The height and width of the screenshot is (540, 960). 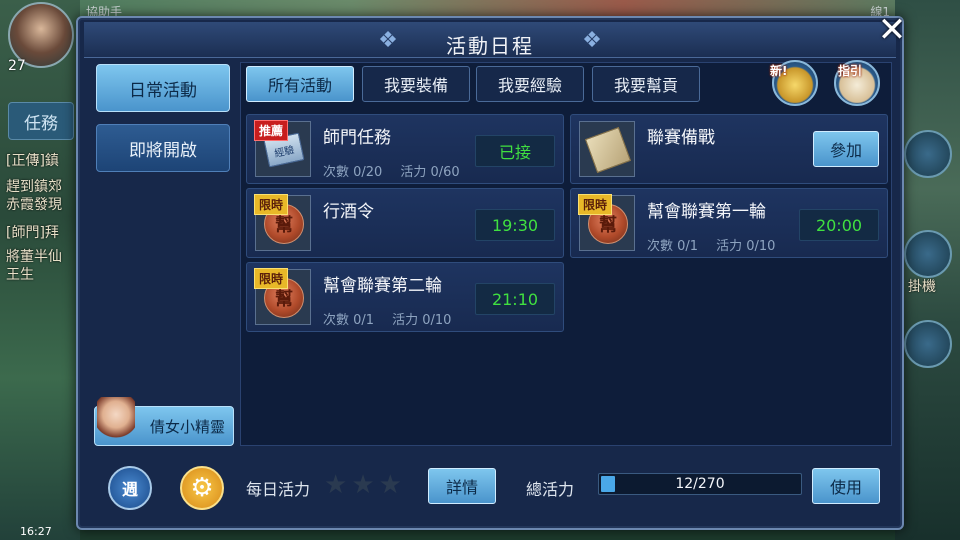 What do you see at coordinates (34, 257) in the screenshot?
I see `chat-line: 將董半仙` at bounding box center [34, 257].